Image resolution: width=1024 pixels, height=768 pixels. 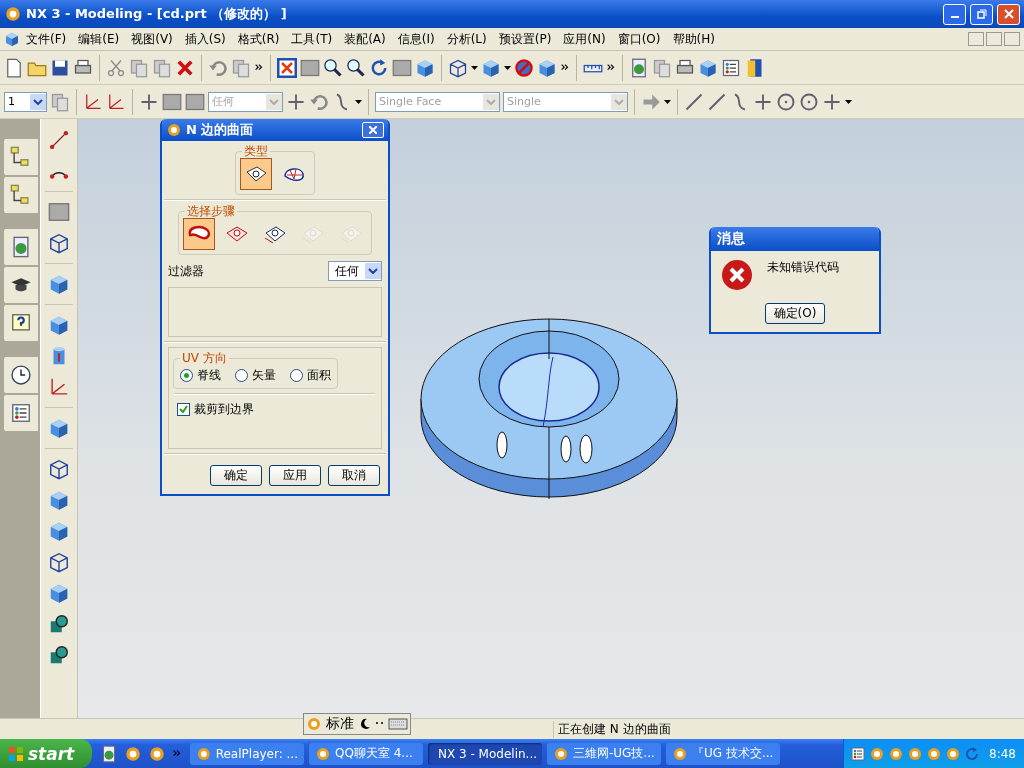 What do you see at coordinates (524, 67) in the screenshot?
I see `prohibited-icon` at bounding box center [524, 67].